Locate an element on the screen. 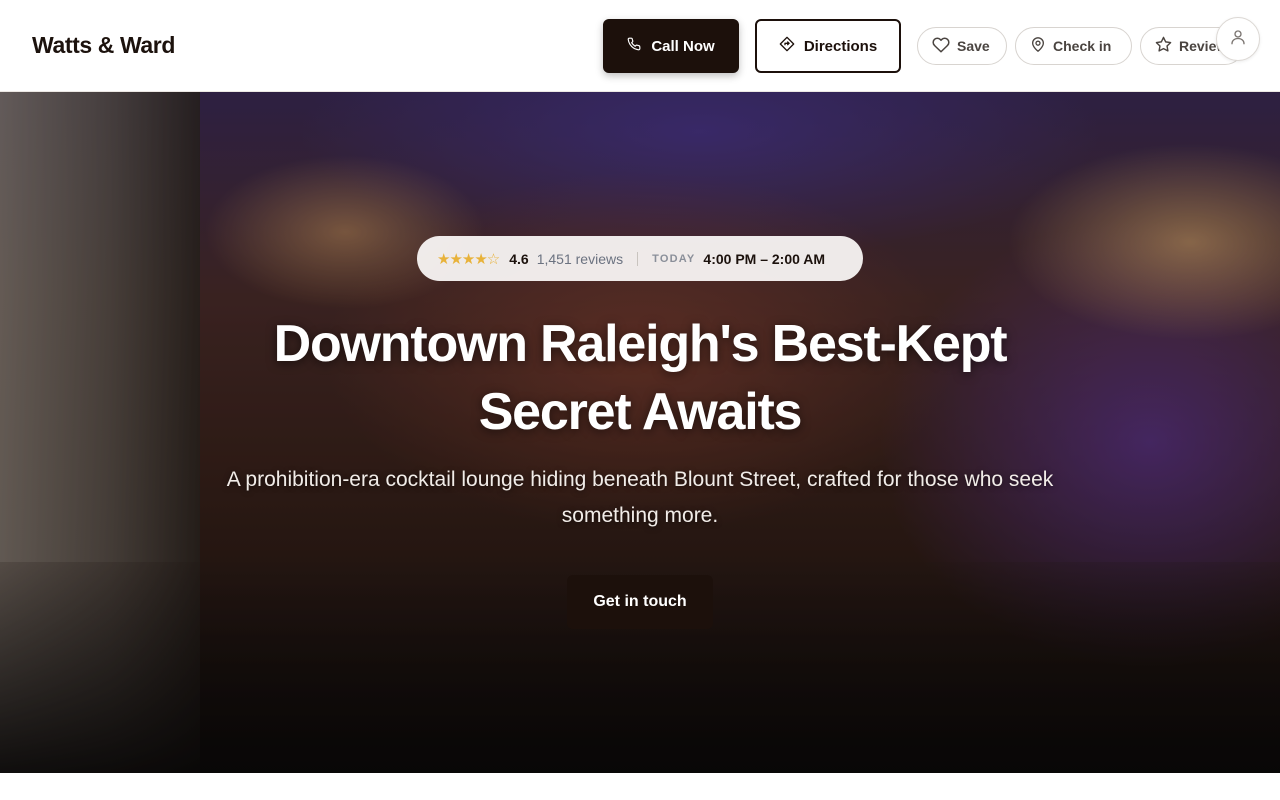  heart-icon is located at coordinates (941, 46).